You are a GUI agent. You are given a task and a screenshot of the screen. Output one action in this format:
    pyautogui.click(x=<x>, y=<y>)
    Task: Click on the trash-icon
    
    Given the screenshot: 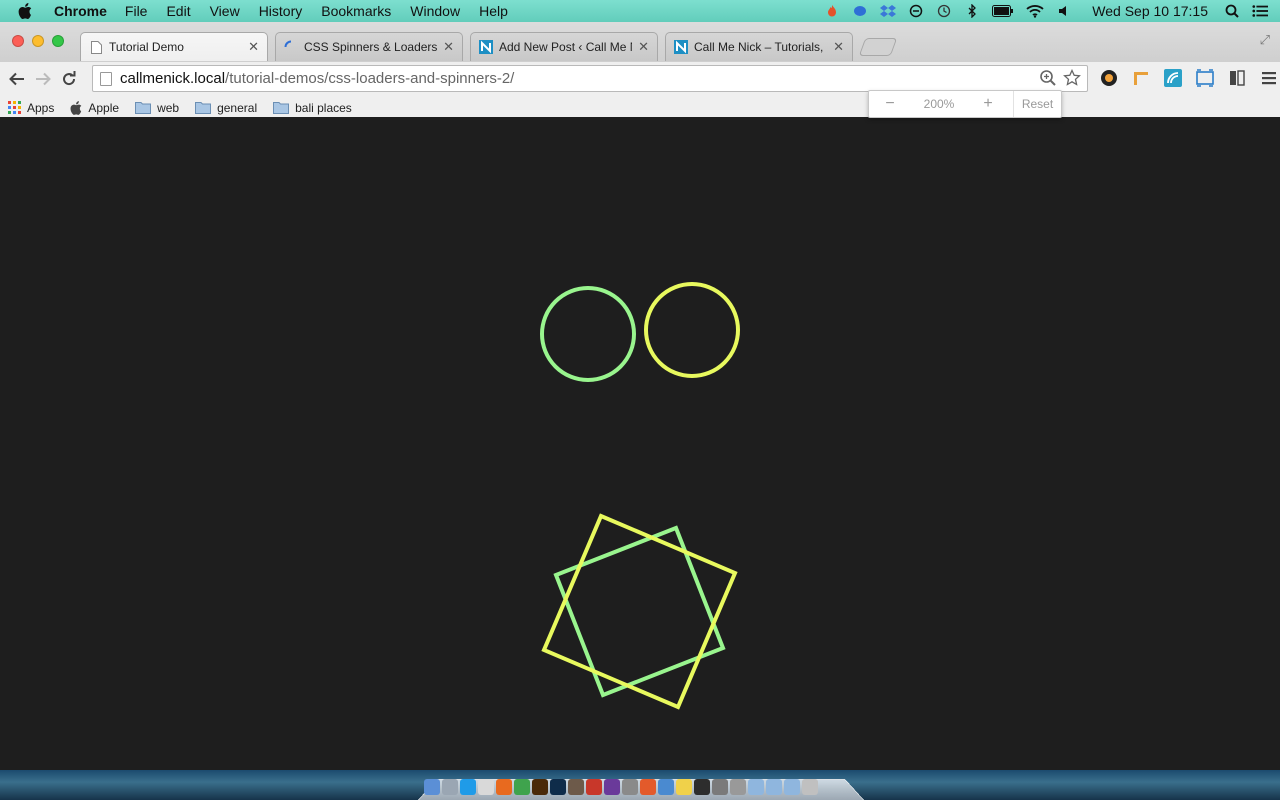 What is the action you would take?
    pyautogui.click(x=810, y=787)
    